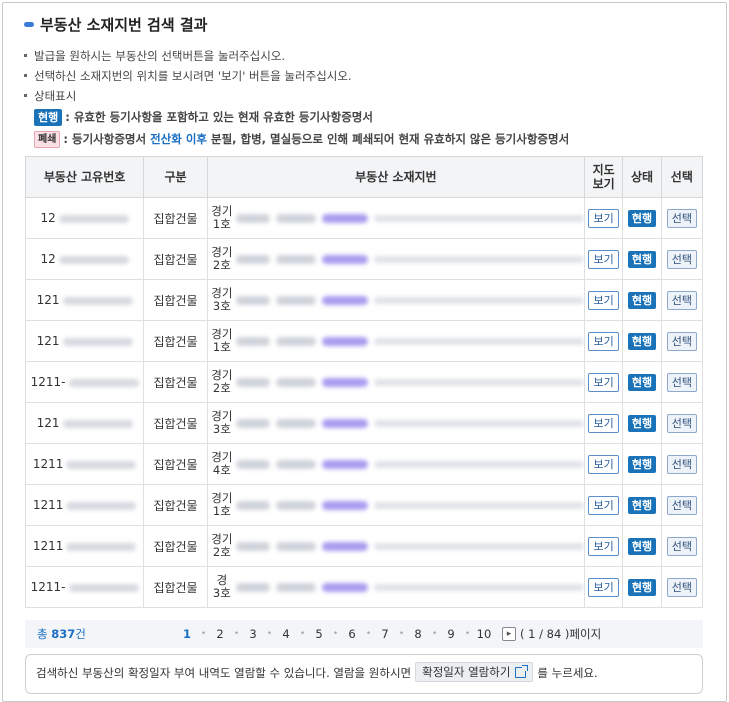 This screenshot has width=729, height=702. Describe the element at coordinates (80, 634) in the screenshot. I see `total-unit: 건` at that location.